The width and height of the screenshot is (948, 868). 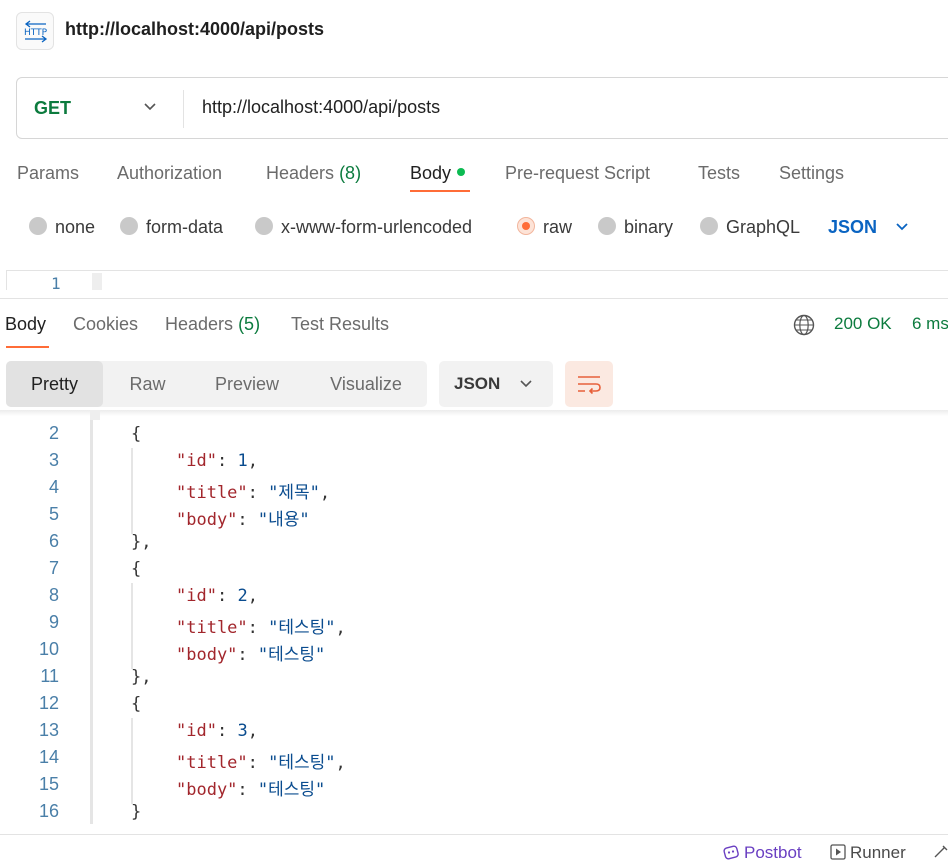 What do you see at coordinates (474, 463) in the screenshot?
I see `code-line: 3 "id": 1,` at bounding box center [474, 463].